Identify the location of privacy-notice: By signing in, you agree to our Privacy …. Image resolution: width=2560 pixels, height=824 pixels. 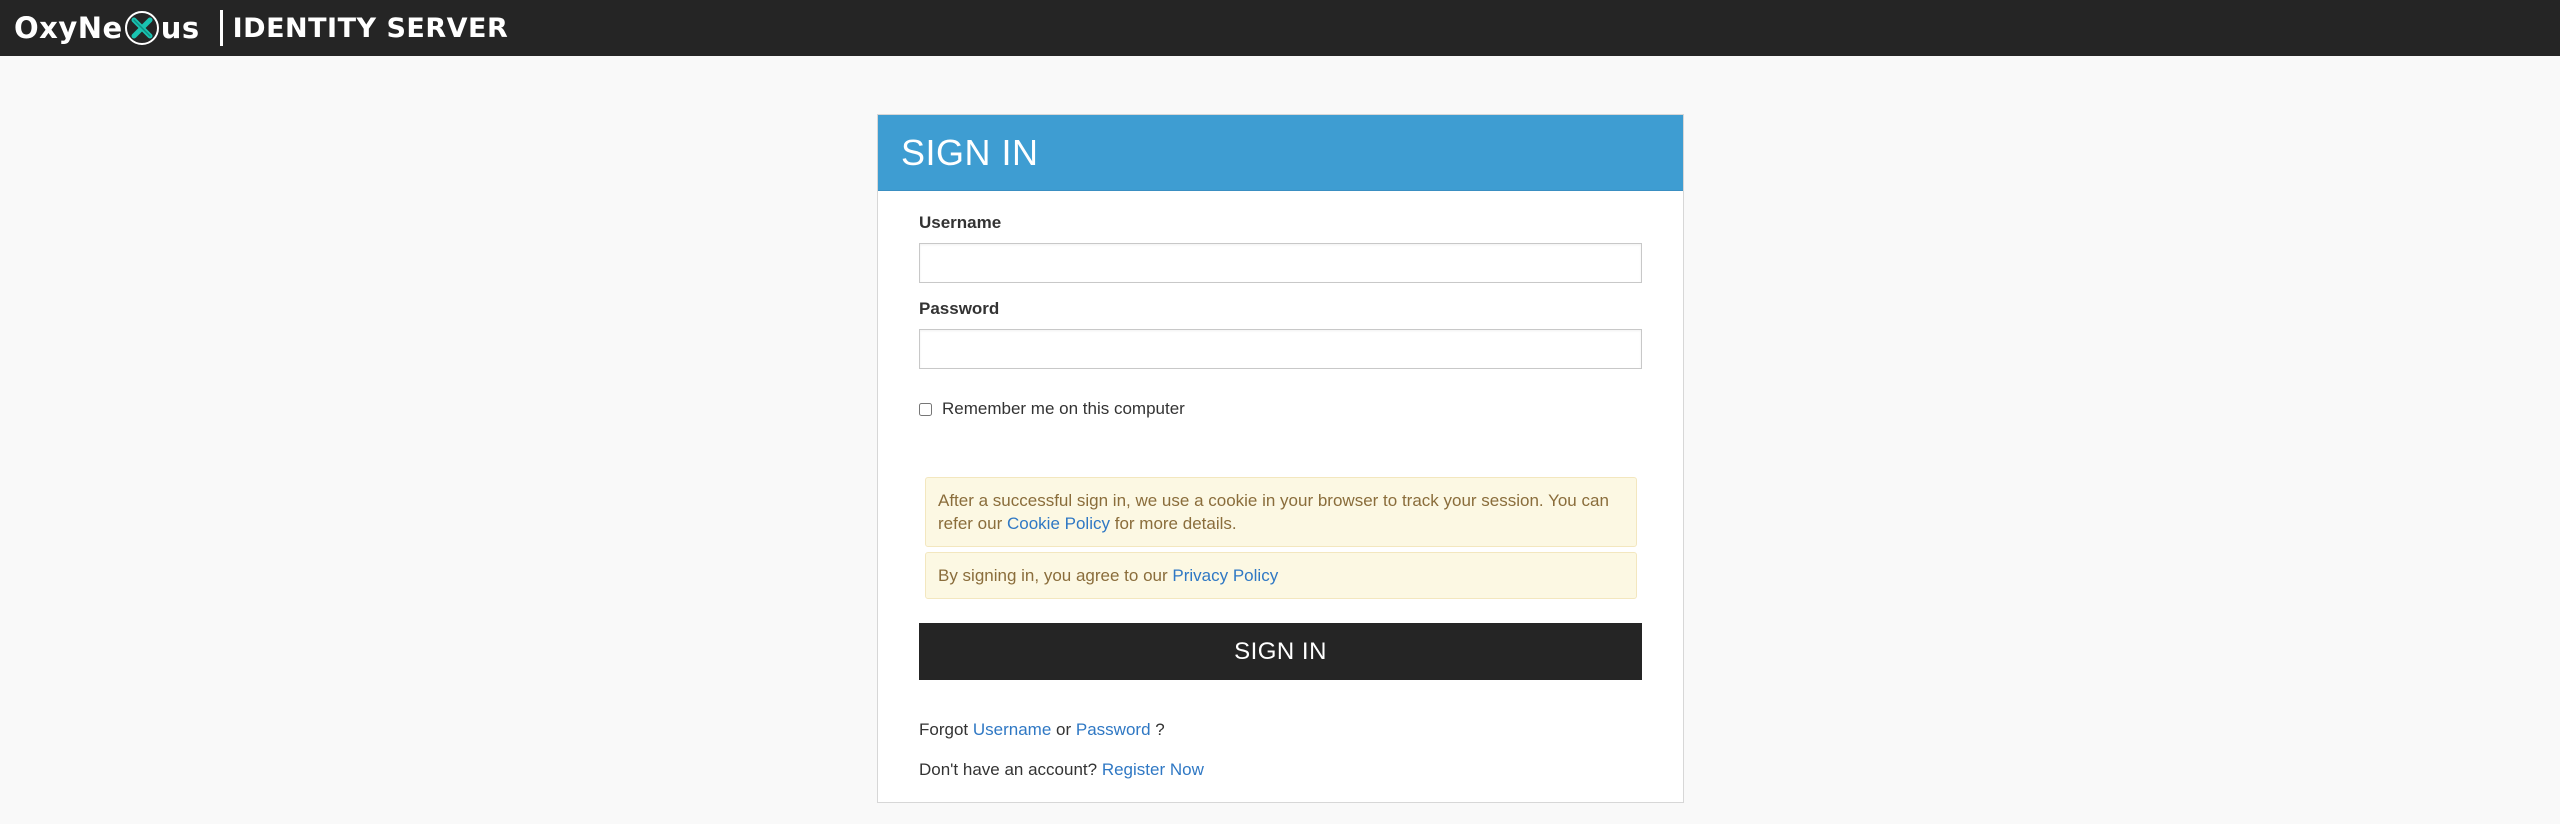
(1281, 575).